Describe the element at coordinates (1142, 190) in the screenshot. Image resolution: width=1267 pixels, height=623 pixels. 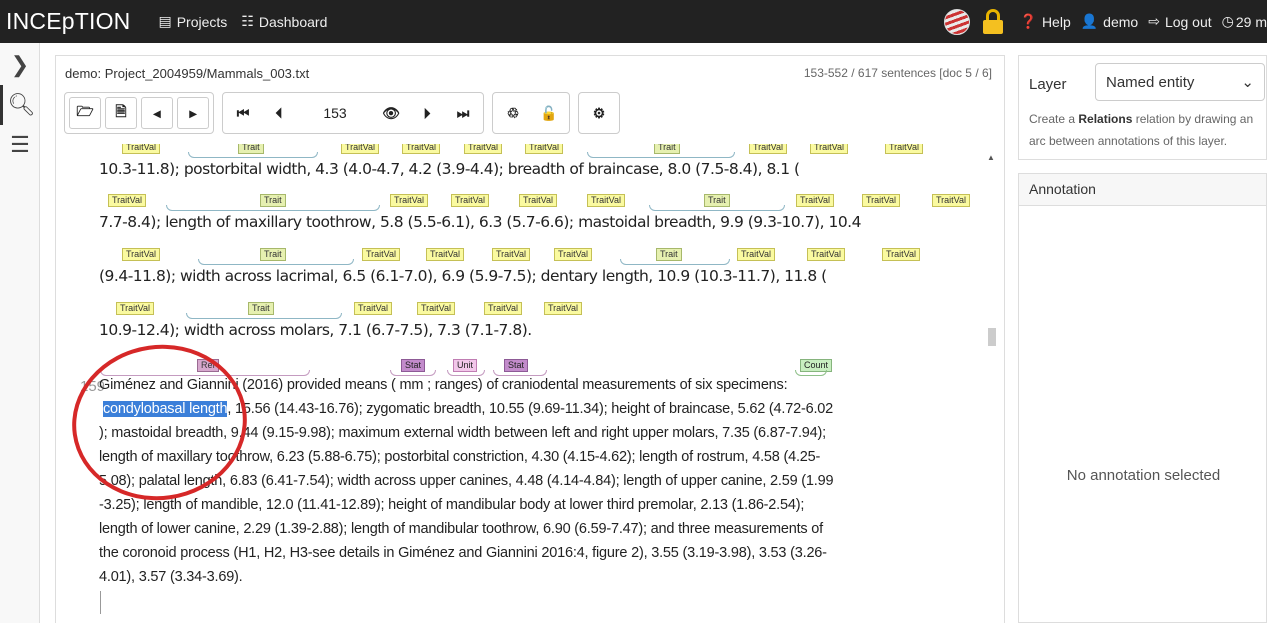
I see `annotation-heading: Annotation` at that location.